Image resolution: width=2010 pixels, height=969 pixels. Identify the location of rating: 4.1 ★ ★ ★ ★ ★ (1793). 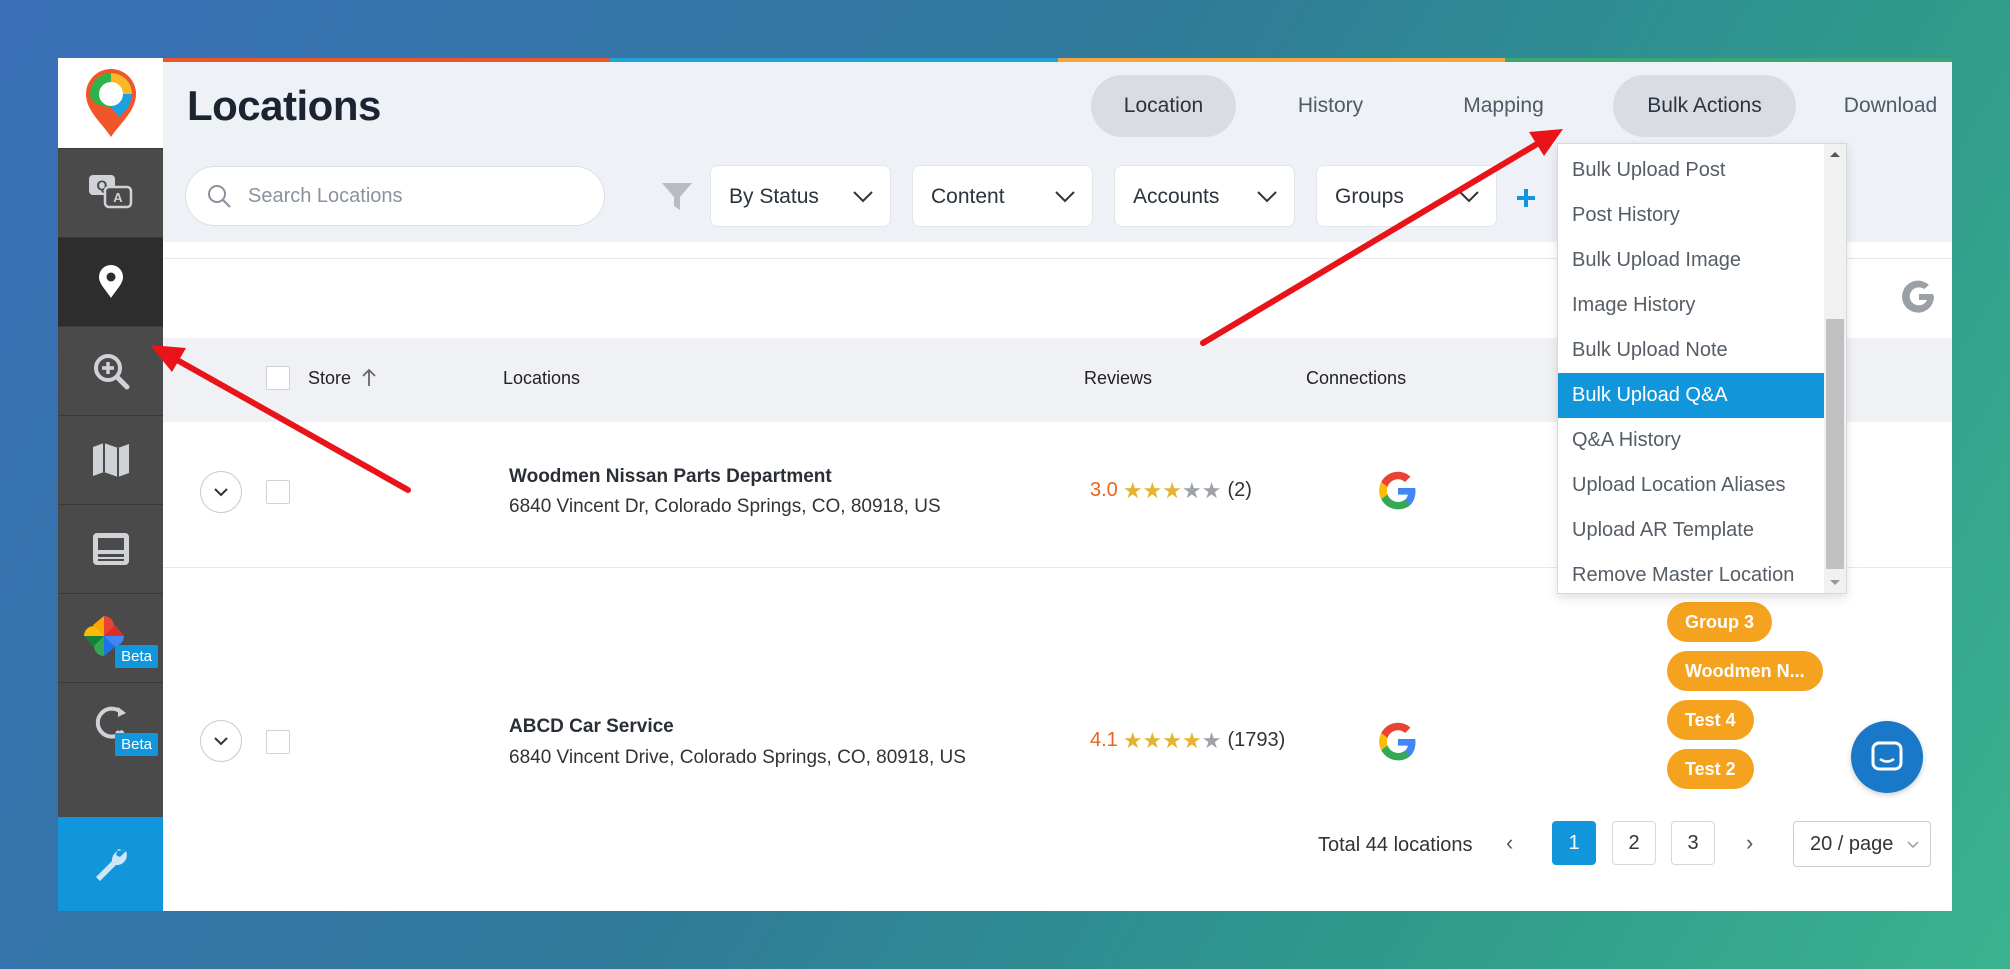
(1187, 740).